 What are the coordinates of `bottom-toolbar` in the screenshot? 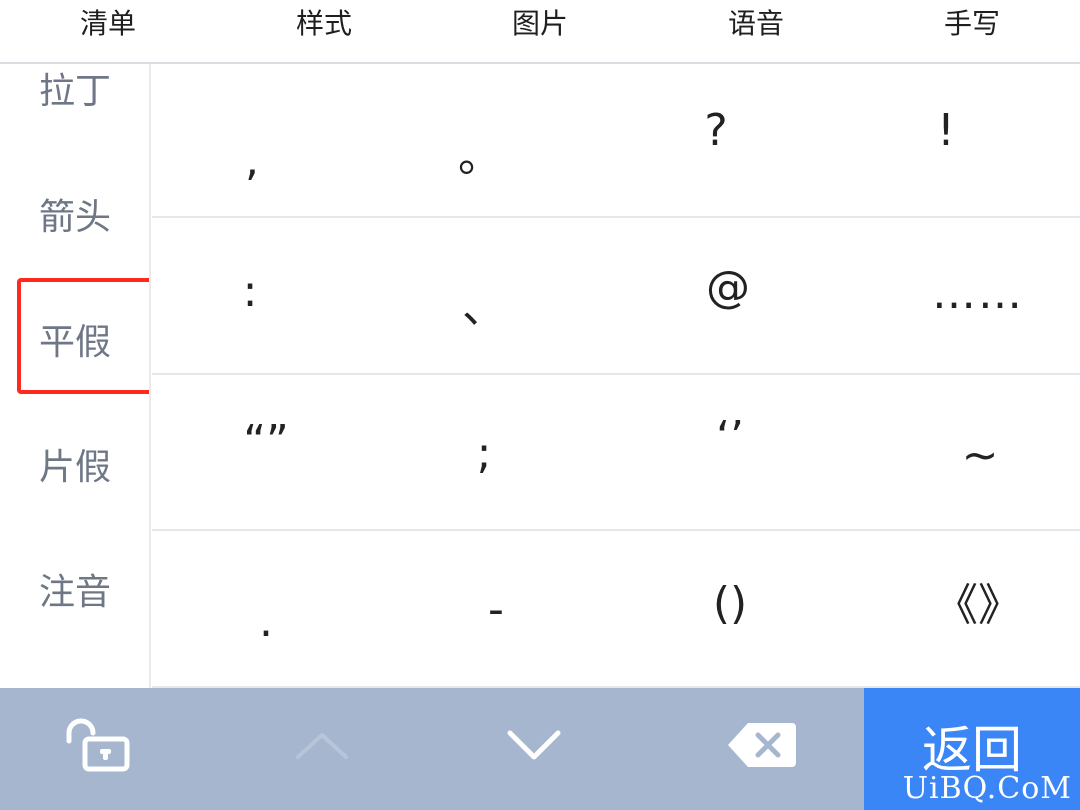 It's located at (432, 749).